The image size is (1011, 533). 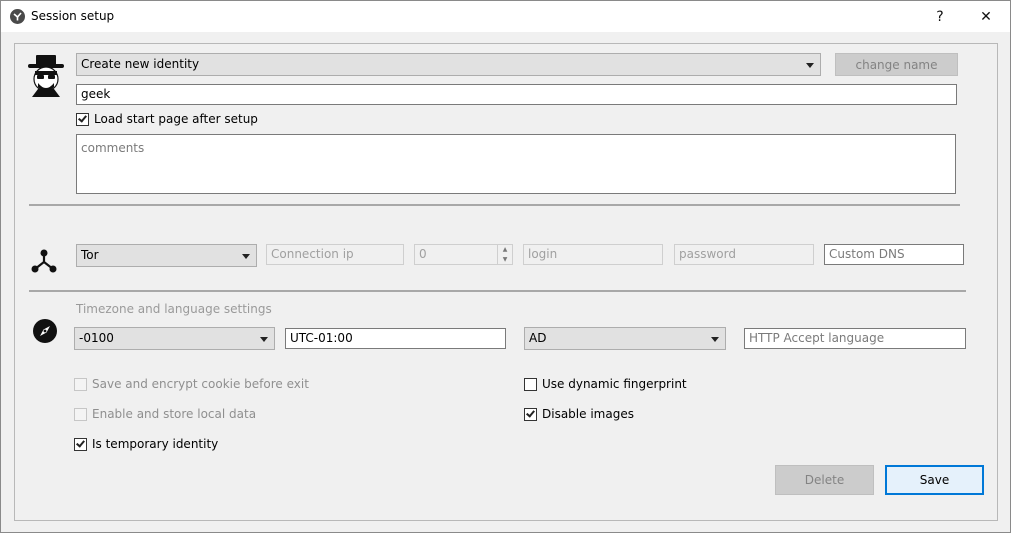 What do you see at coordinates (312, 254) in the screenshot?
I see `connection-ip-placeholder: Connection ip` at bounding box center [312, 254].